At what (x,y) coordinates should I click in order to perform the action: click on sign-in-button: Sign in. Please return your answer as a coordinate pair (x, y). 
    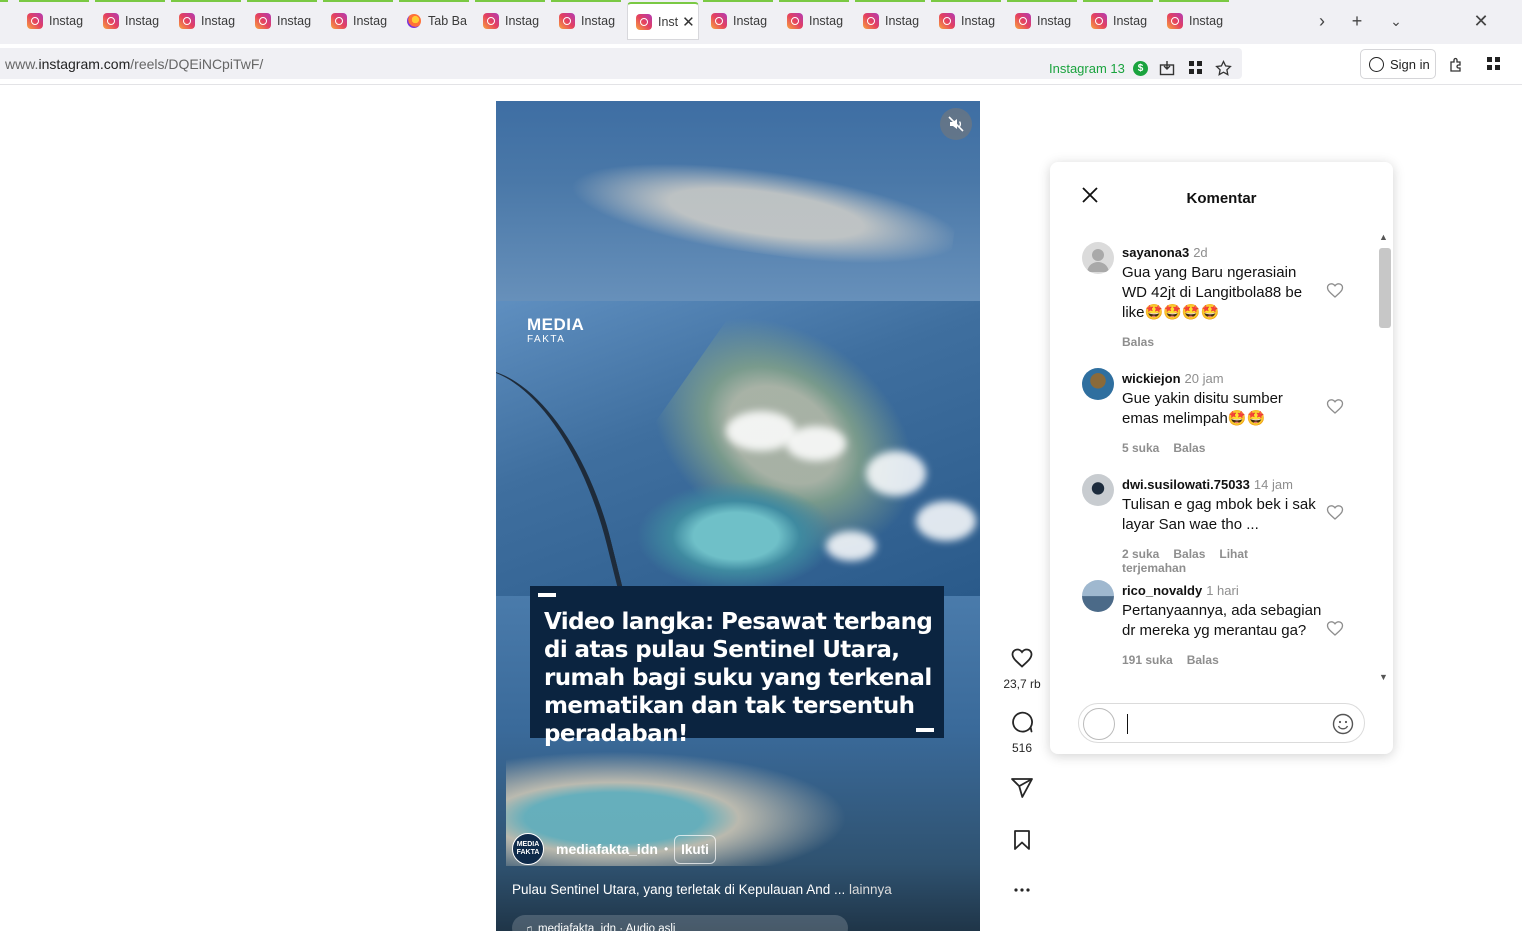
    Looking at the image, I should click on (1398, 64).